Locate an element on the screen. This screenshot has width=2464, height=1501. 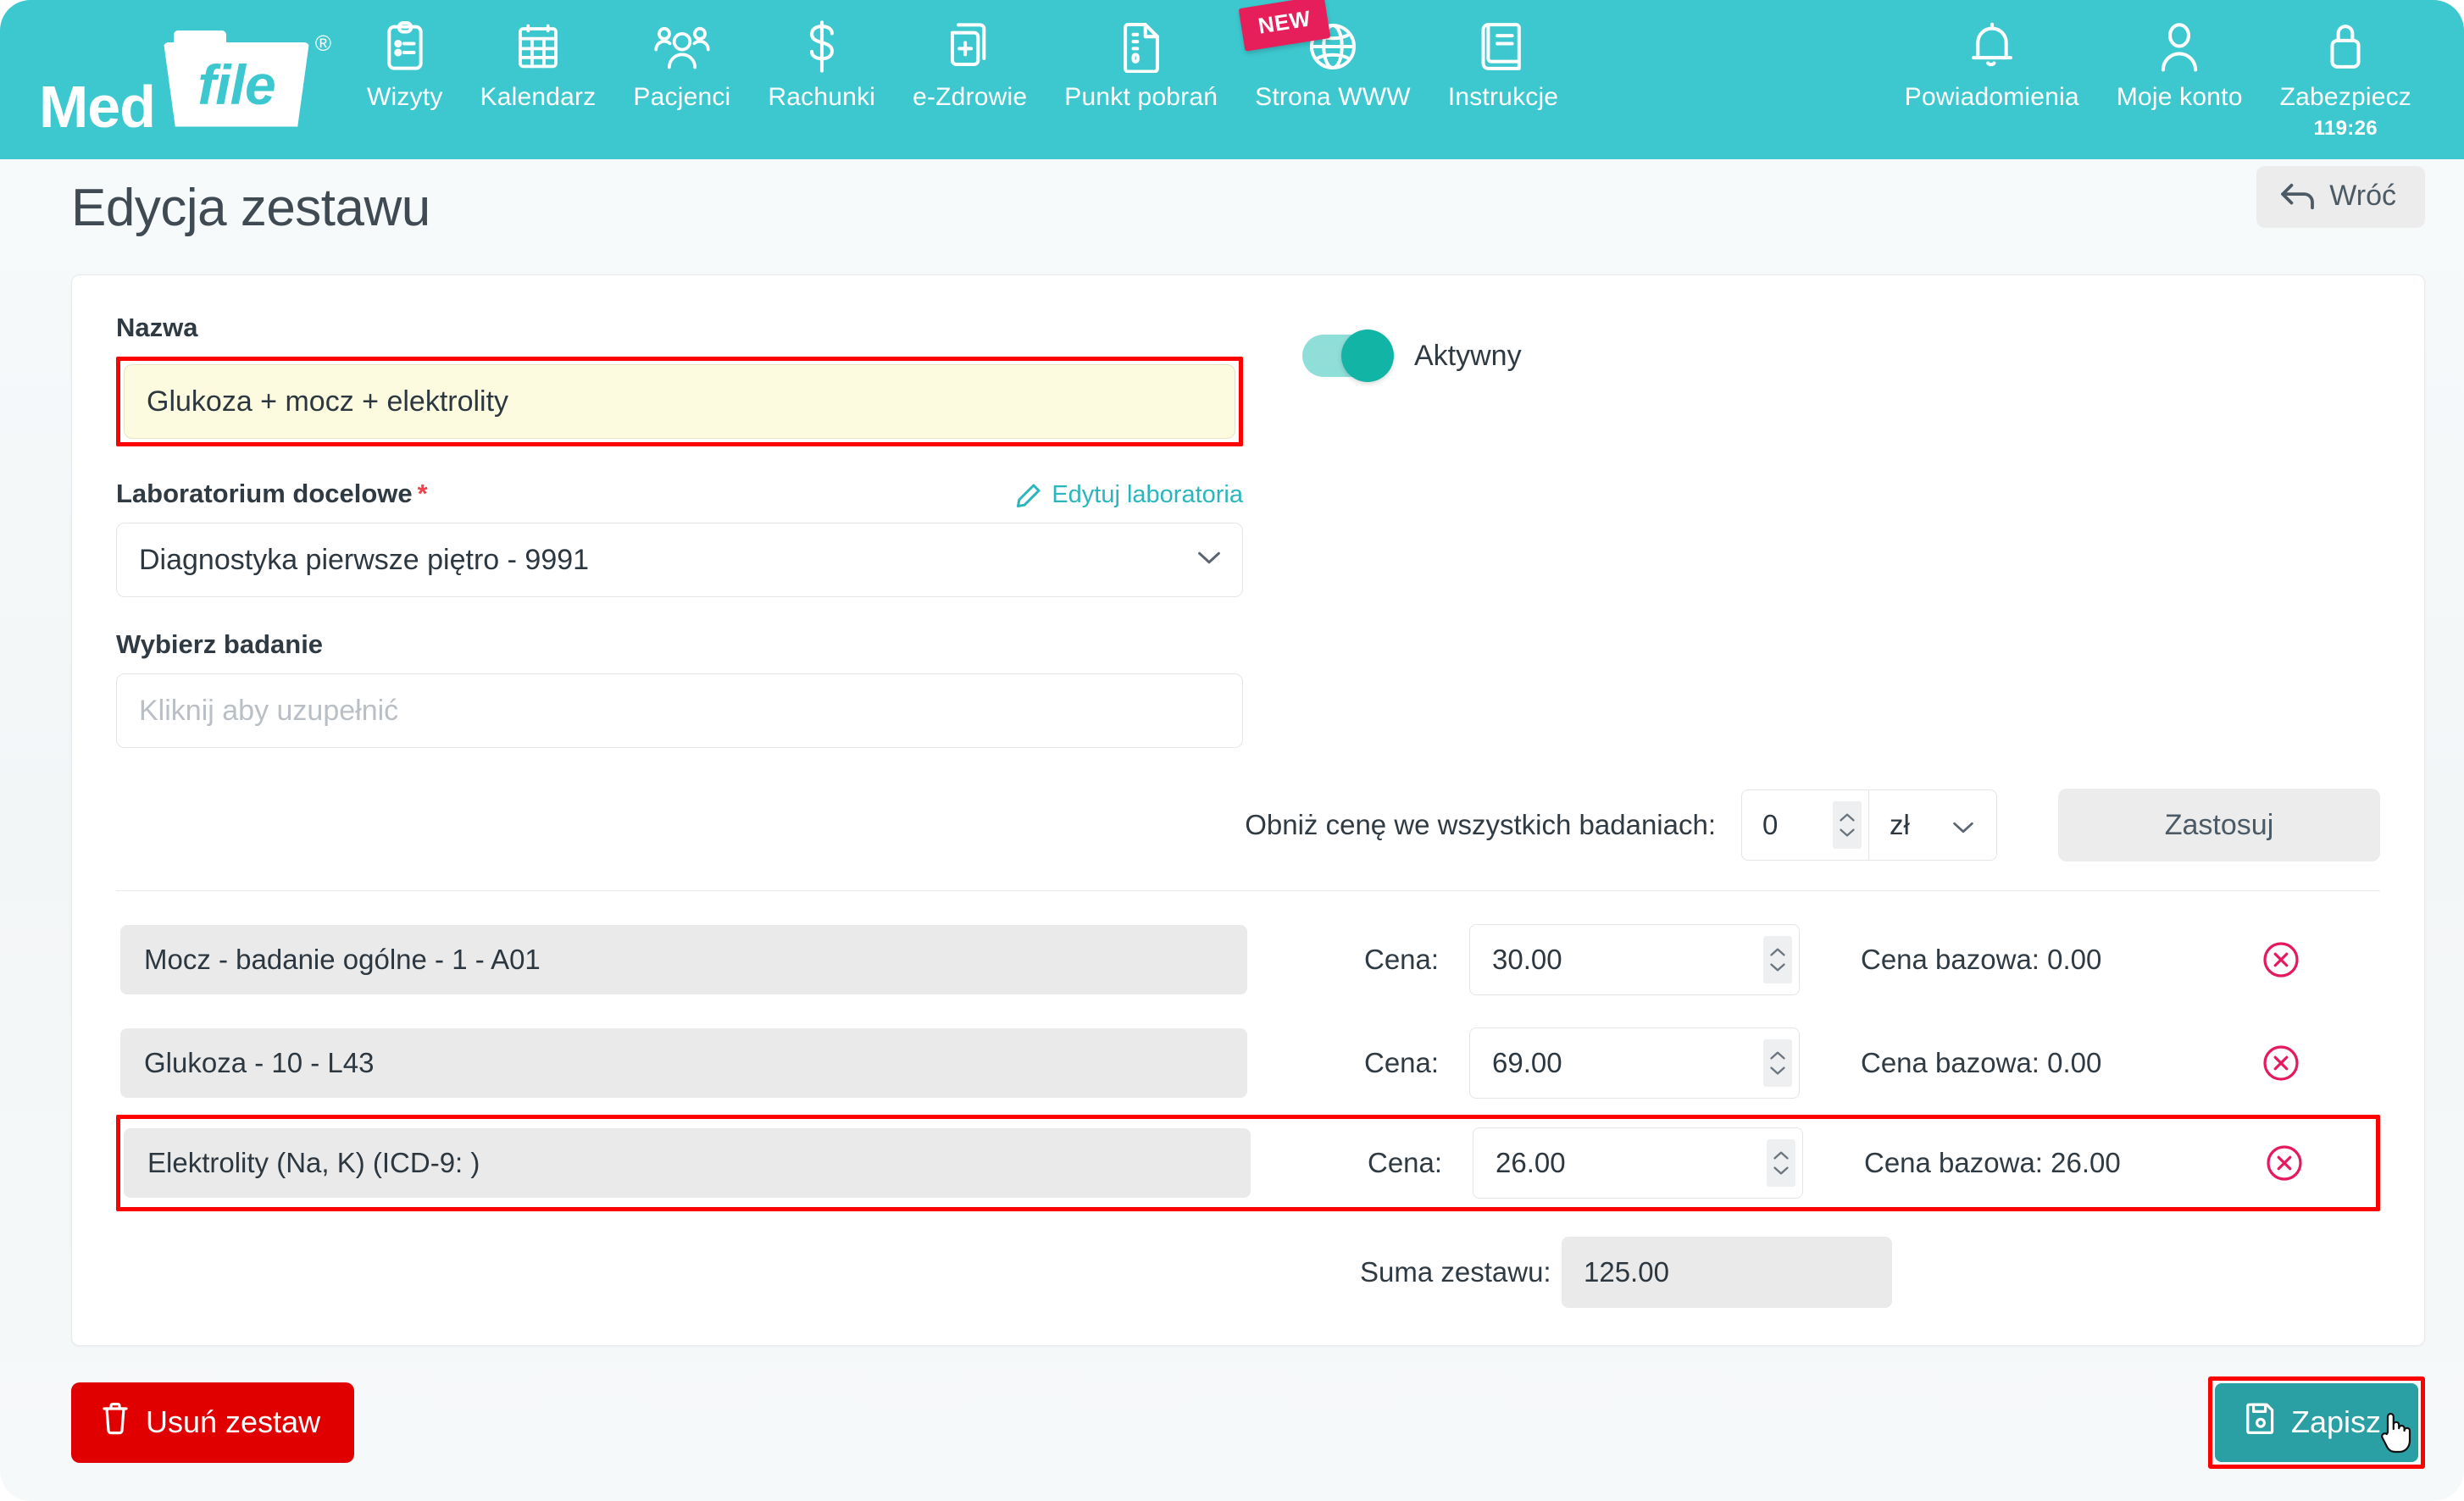
delete-set-button: Usuń zestaw is located at coordinates (213, 1422).